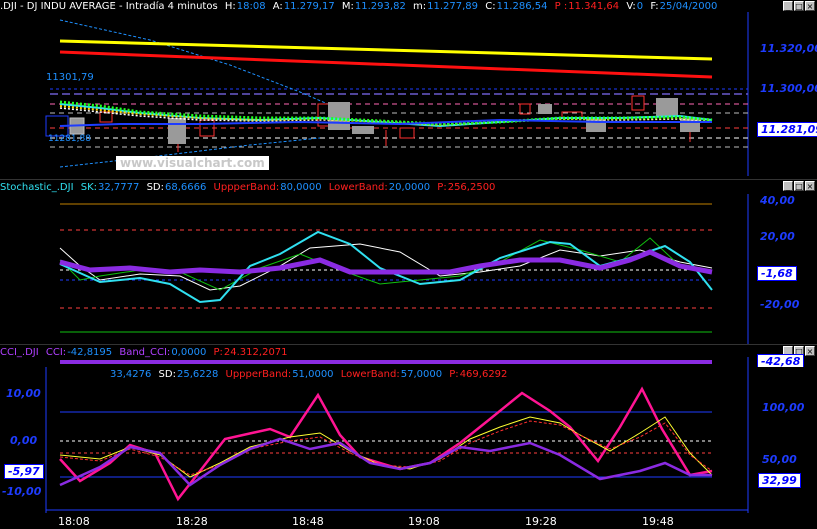  I want to click on osc-left-axis-label: -10,00, so click(22, 491).